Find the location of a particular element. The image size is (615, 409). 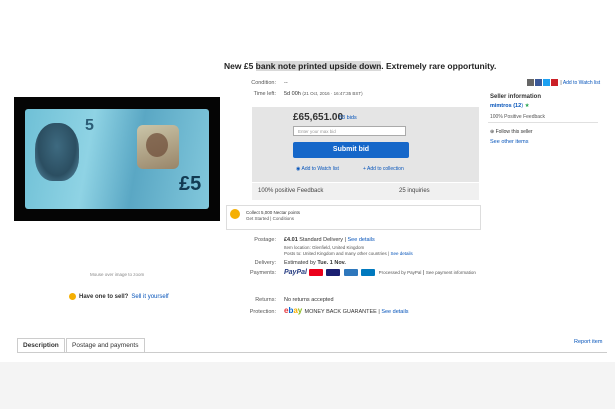

payment-info-link: See payment information is located at coordinates (451, 272).